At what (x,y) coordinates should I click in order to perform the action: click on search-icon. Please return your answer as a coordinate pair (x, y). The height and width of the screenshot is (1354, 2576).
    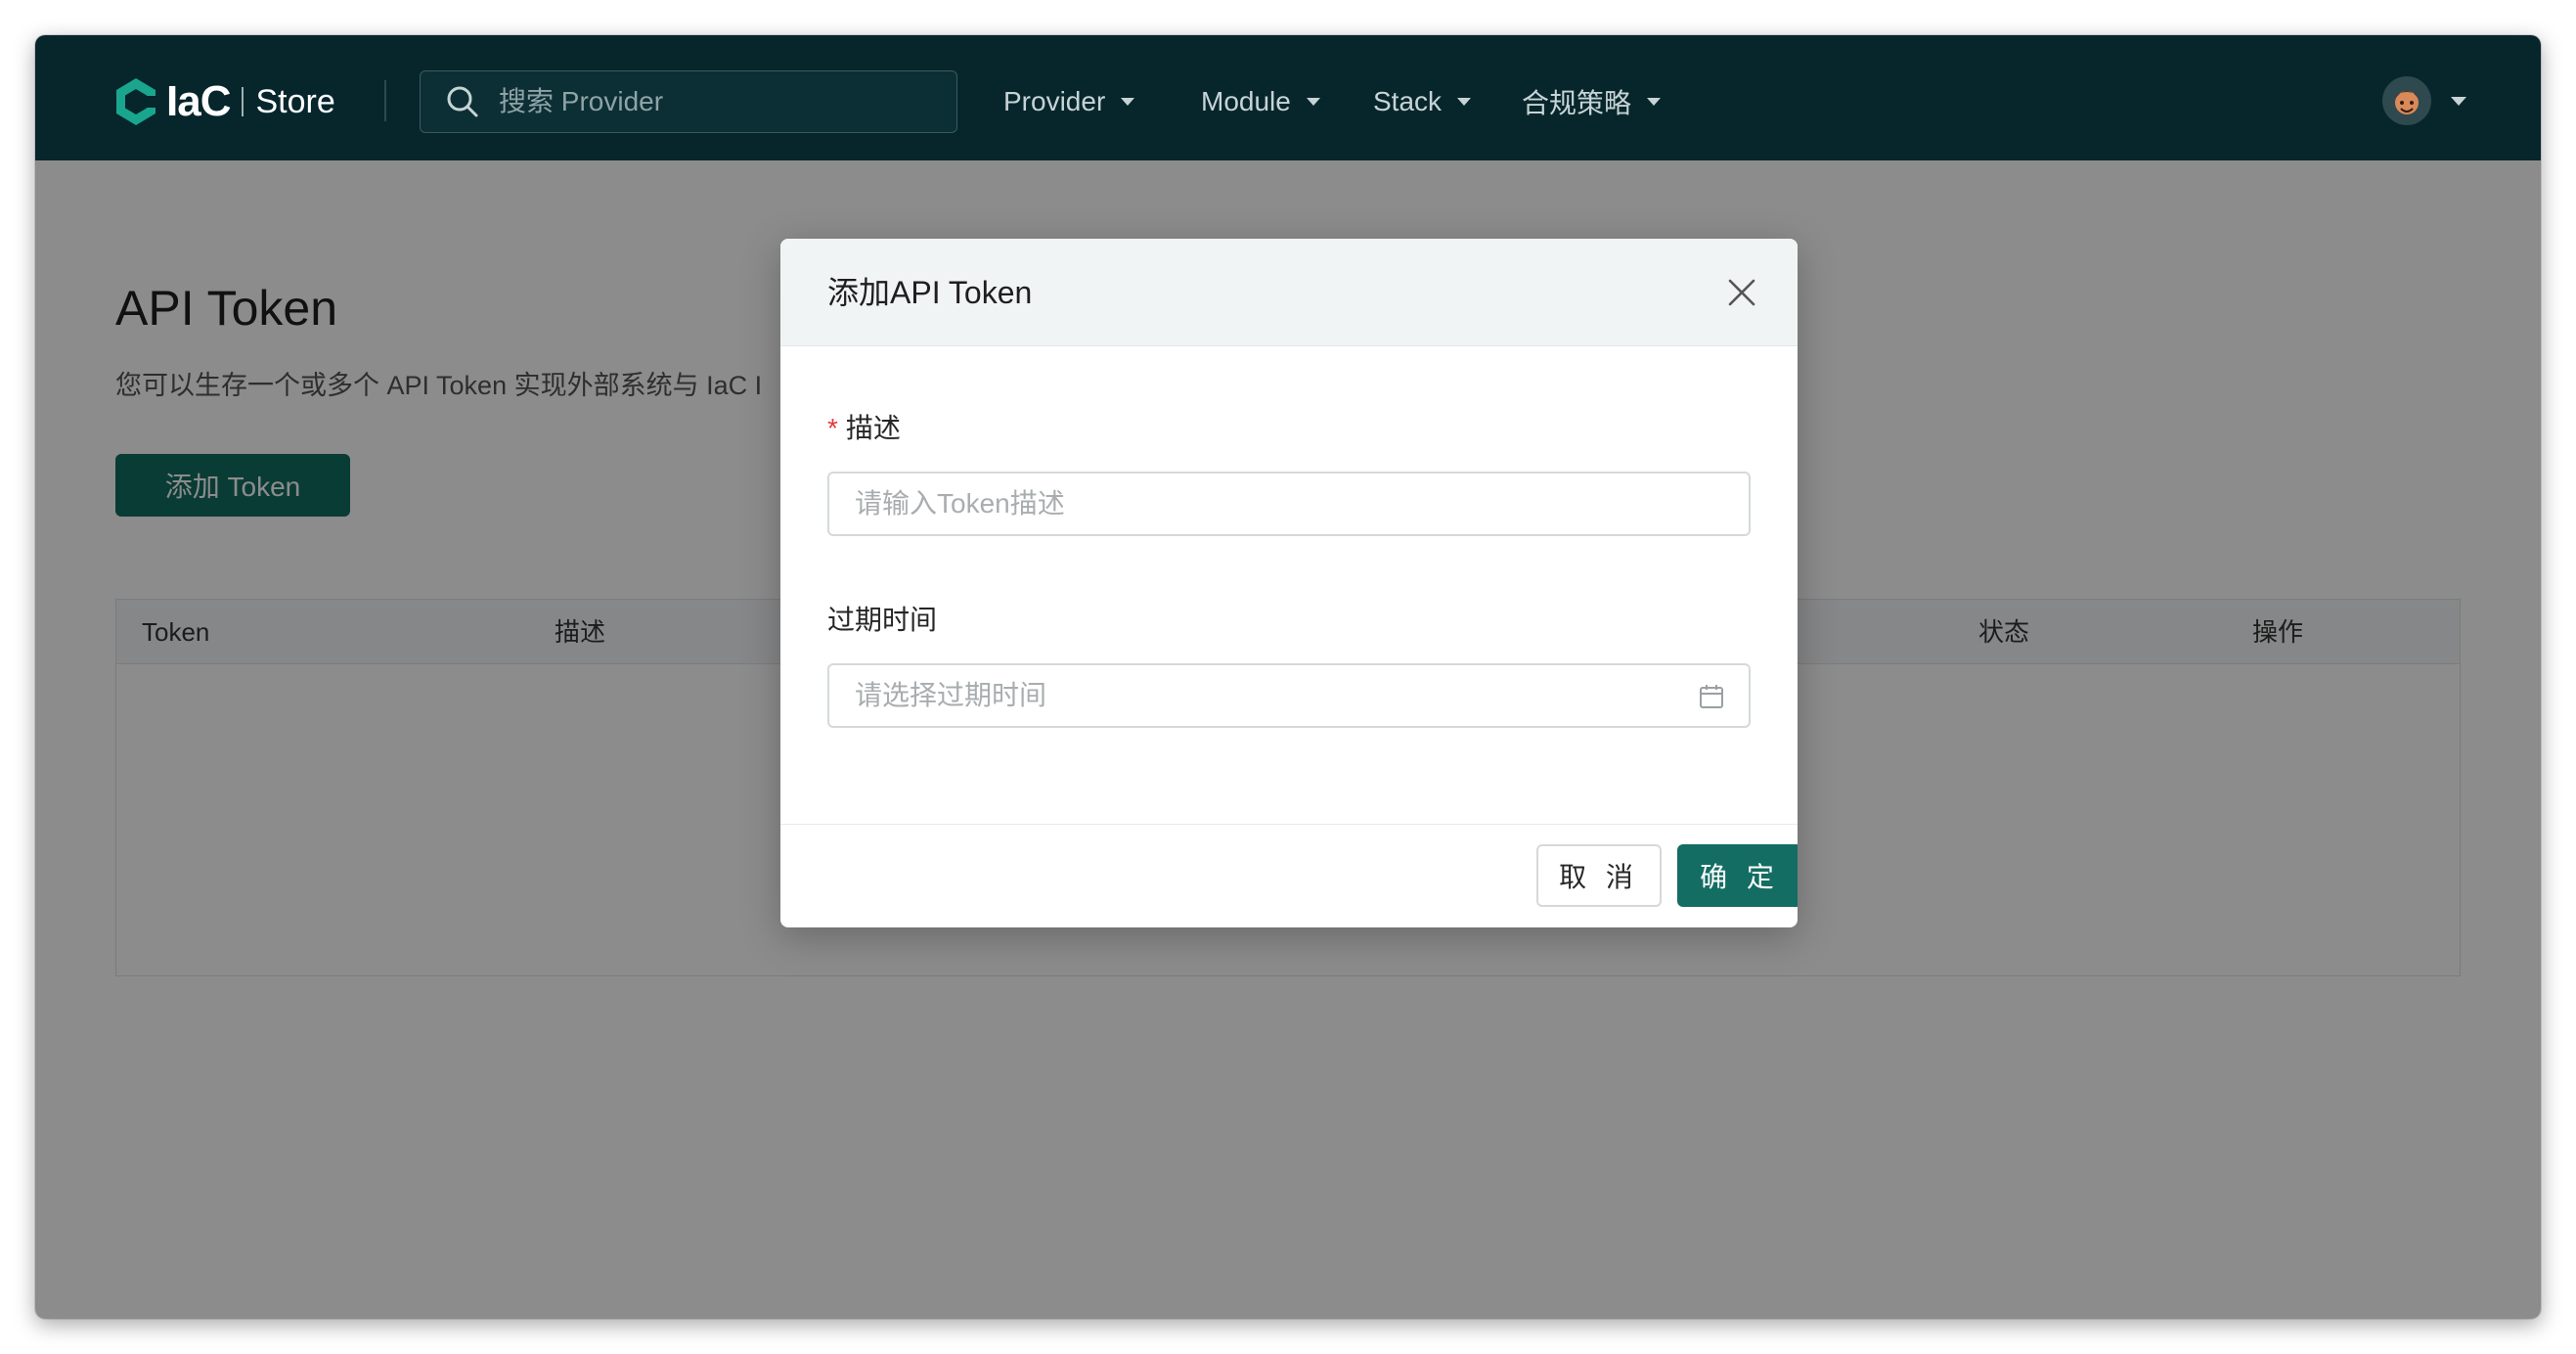
    Looking at the image, I should click on (462, 101).